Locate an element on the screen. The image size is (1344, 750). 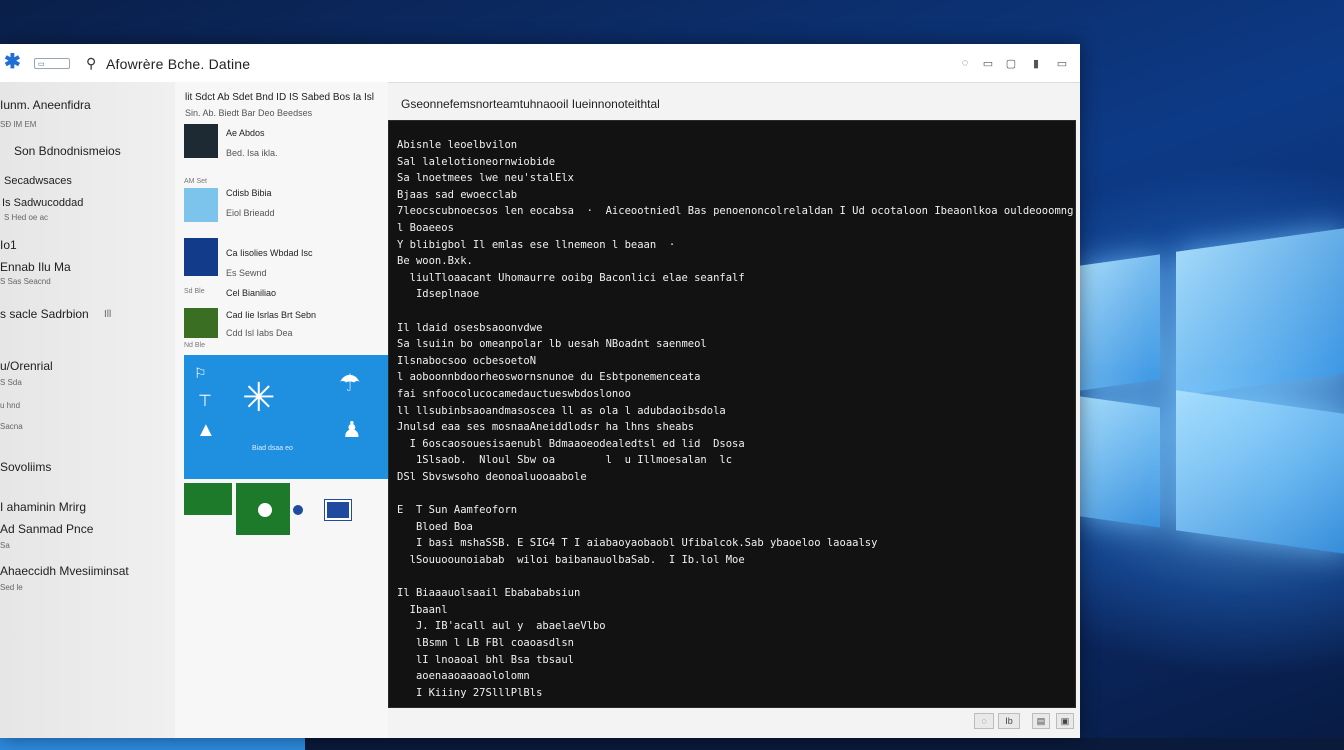
nav-item: u/Orenrial is located at coordinates (26, 366).